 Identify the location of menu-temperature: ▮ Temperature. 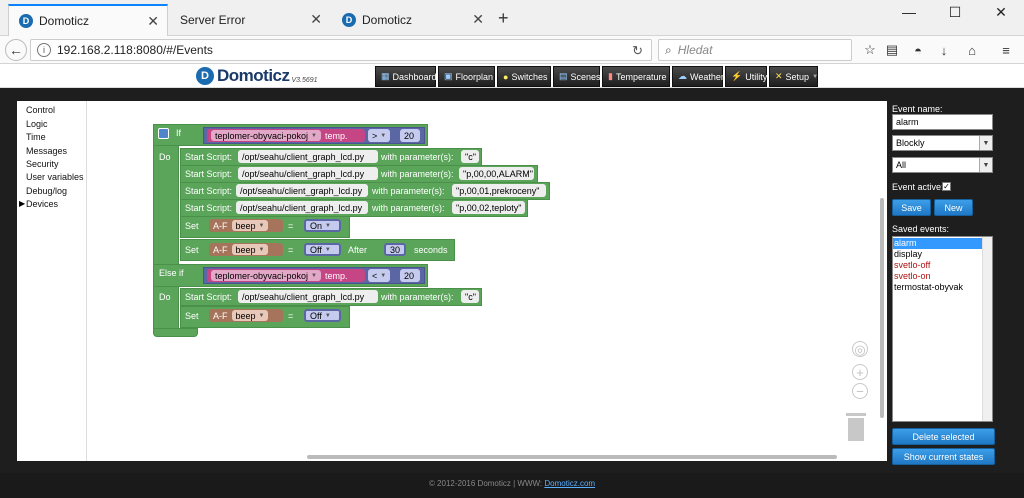
(636, 76).